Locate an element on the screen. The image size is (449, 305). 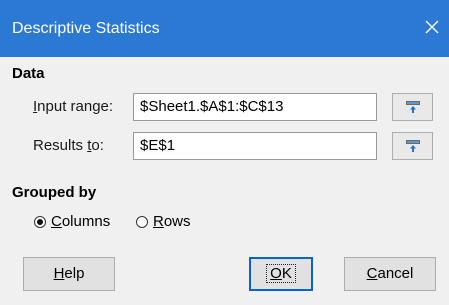
radio-columns-label: Columns is located at coordinates (80, 221).